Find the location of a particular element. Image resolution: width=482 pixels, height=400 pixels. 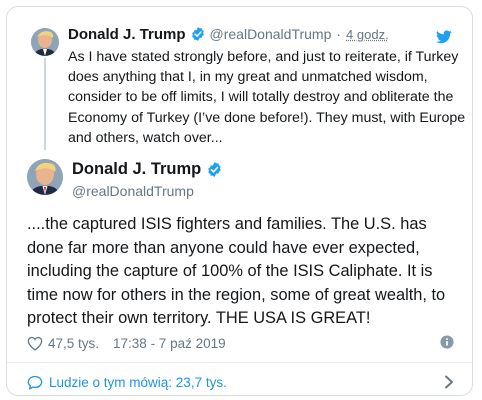

like-count: 47,5 tys. is located at coordinates (73, 343).